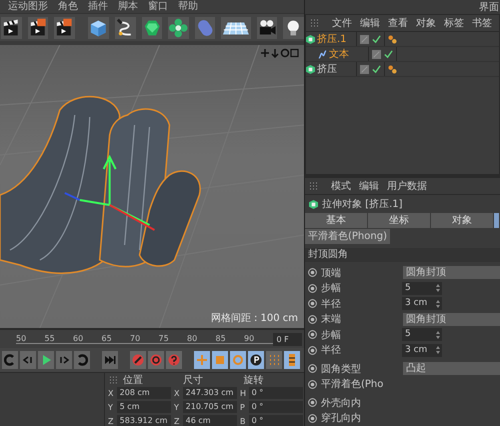 The image size is (500, 426). Describe the element at coordinates (133, 380) in the screenshot. I see `column-header: 位置` at that location.